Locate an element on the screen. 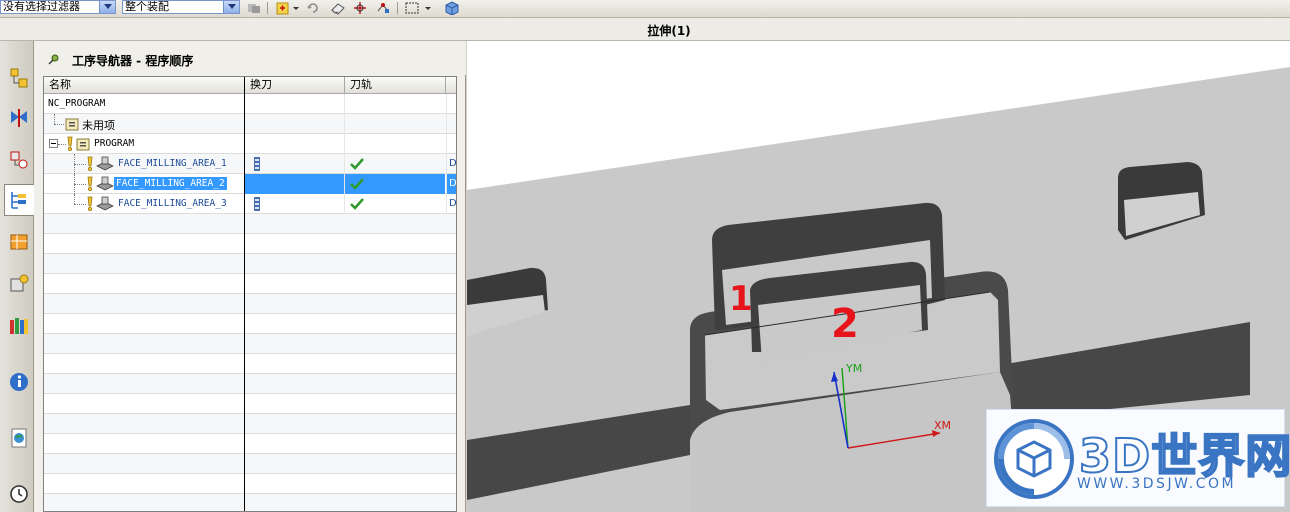 The image size is (1290, 512). node-label: PROGRAM is located at coordinates (114, 143).